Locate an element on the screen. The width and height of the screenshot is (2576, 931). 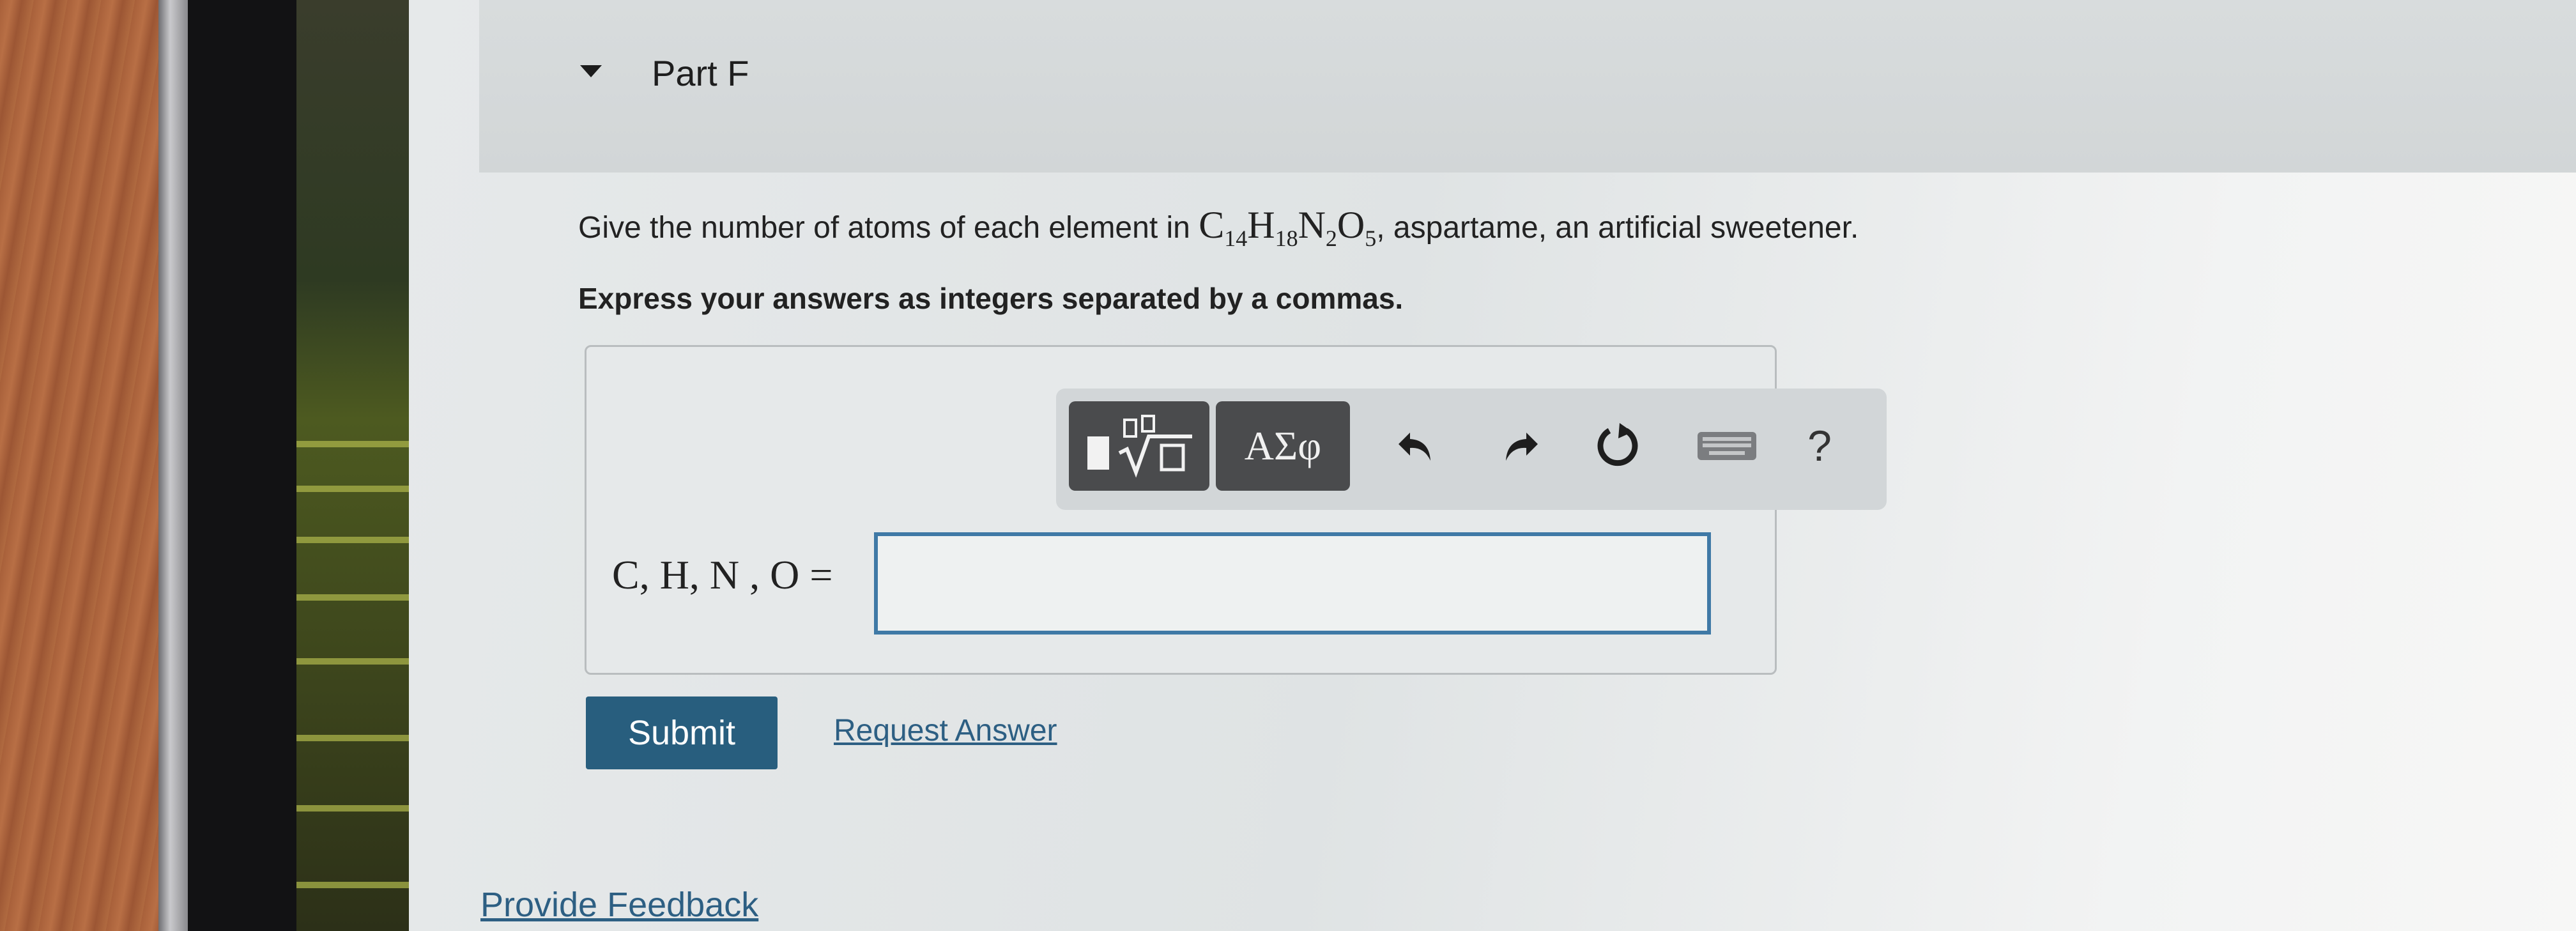
provide-feedback-link: Provide Feedback is located at coordinates (619, 905).